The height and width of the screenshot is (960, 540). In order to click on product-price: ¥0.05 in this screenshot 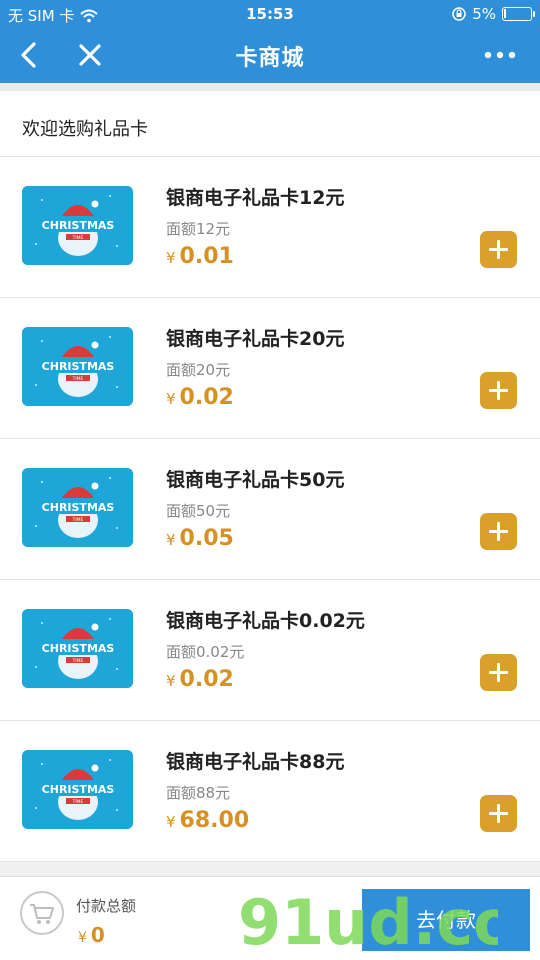, I will do `click(200, 538)`.